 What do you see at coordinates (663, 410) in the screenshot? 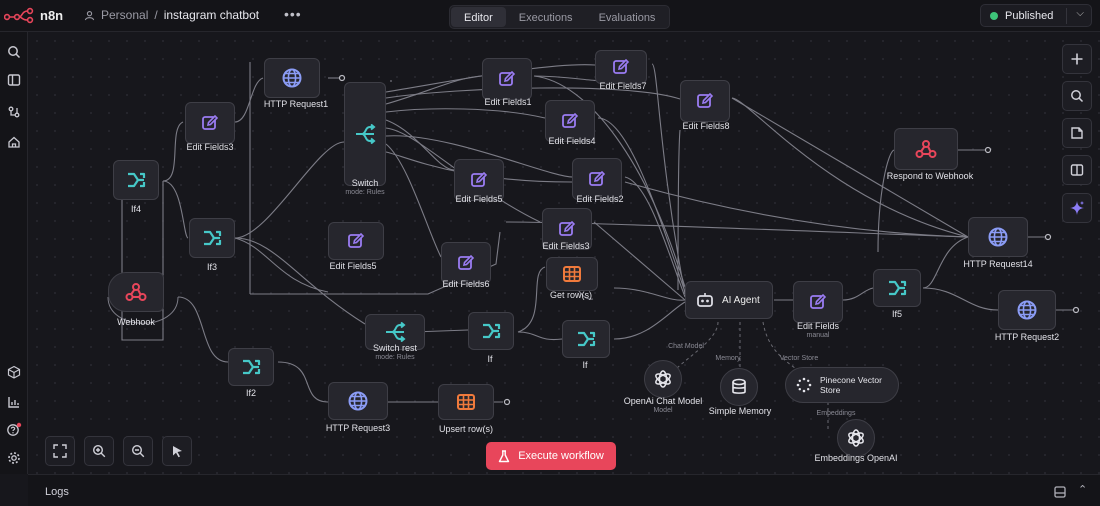
I see `node-subtitle: Model` at bounding box center [663, 410].